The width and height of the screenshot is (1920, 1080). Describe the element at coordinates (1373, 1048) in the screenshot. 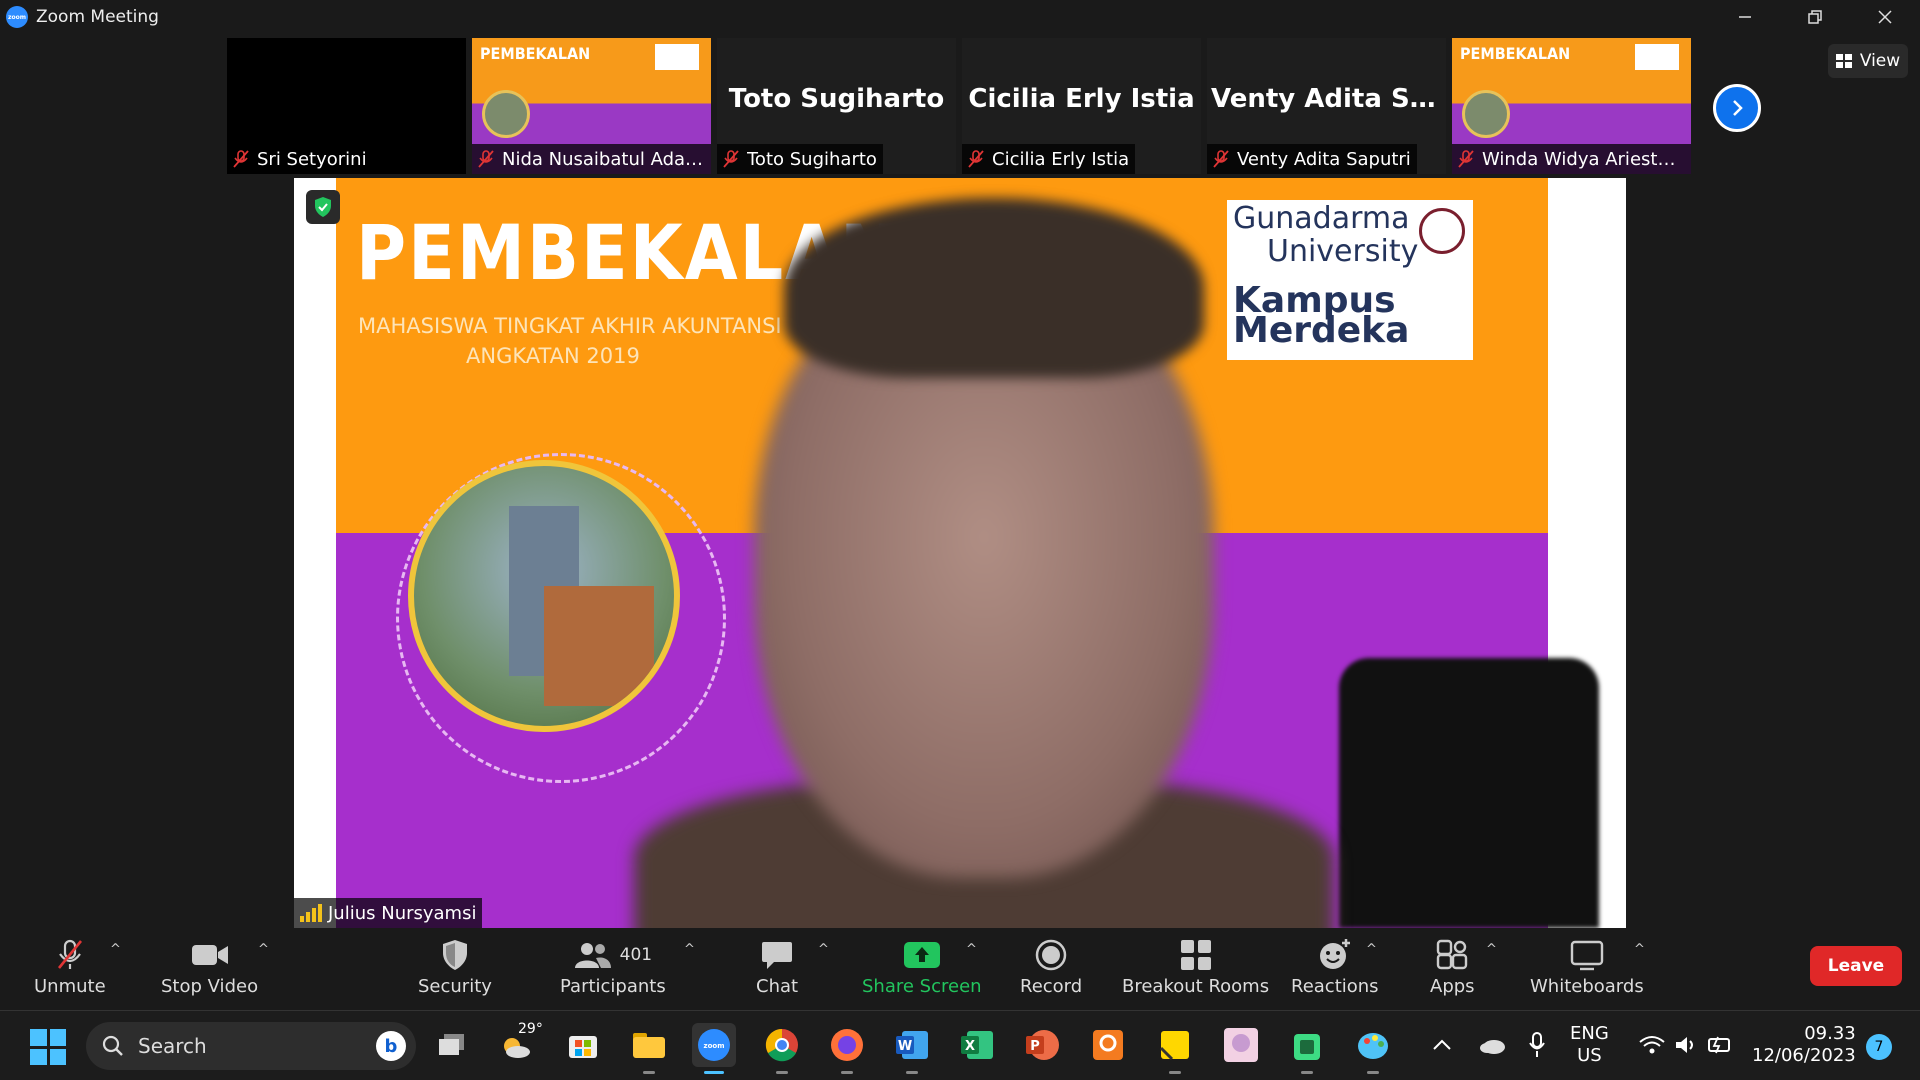

I see `paint-icon` at that location.